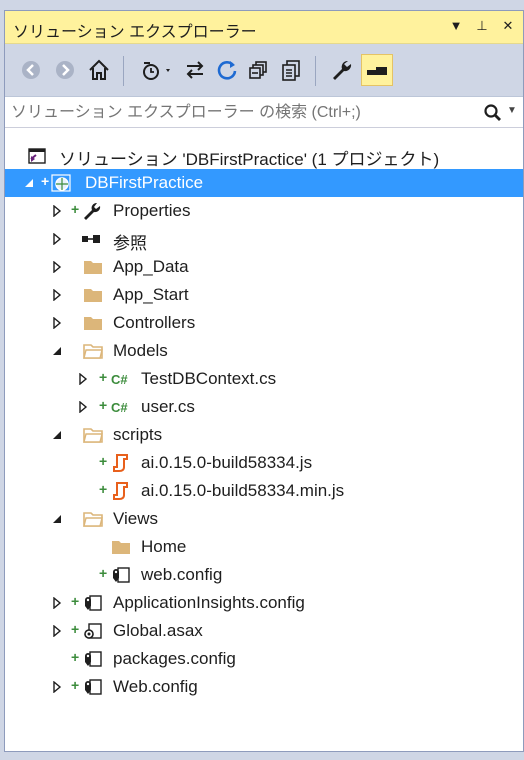  Describe the element at coordinates (61, 183) in the screenshot. I see `web-project-icon` at that location.